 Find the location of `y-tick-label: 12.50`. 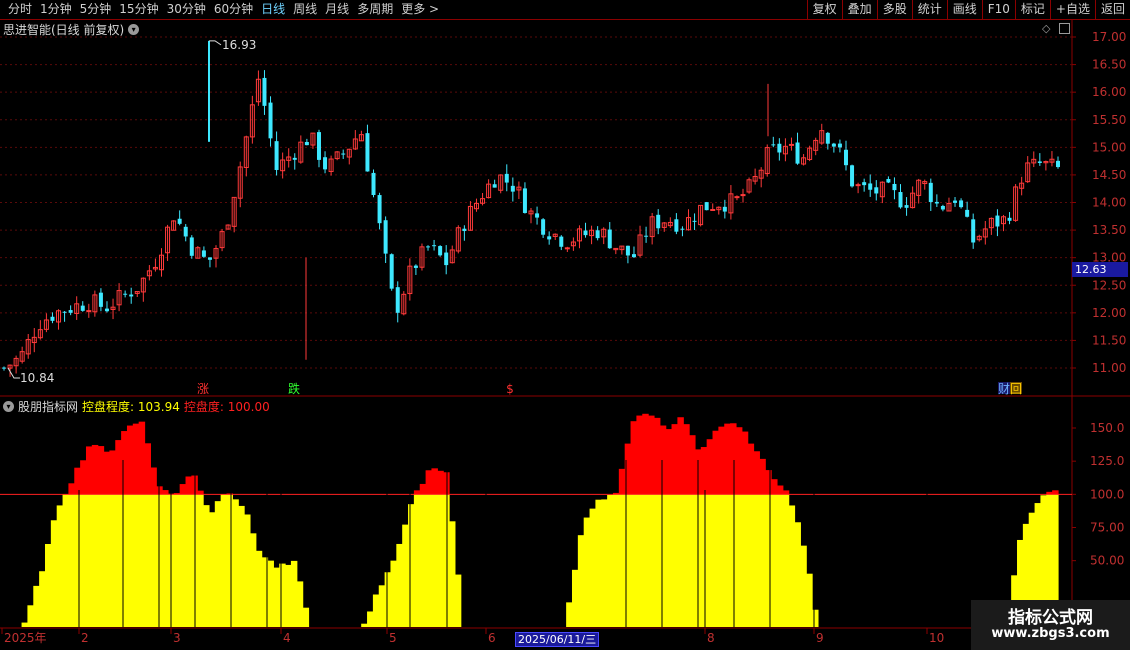

y-tick-label: 12.50 is located at coordinates (1109, 285).